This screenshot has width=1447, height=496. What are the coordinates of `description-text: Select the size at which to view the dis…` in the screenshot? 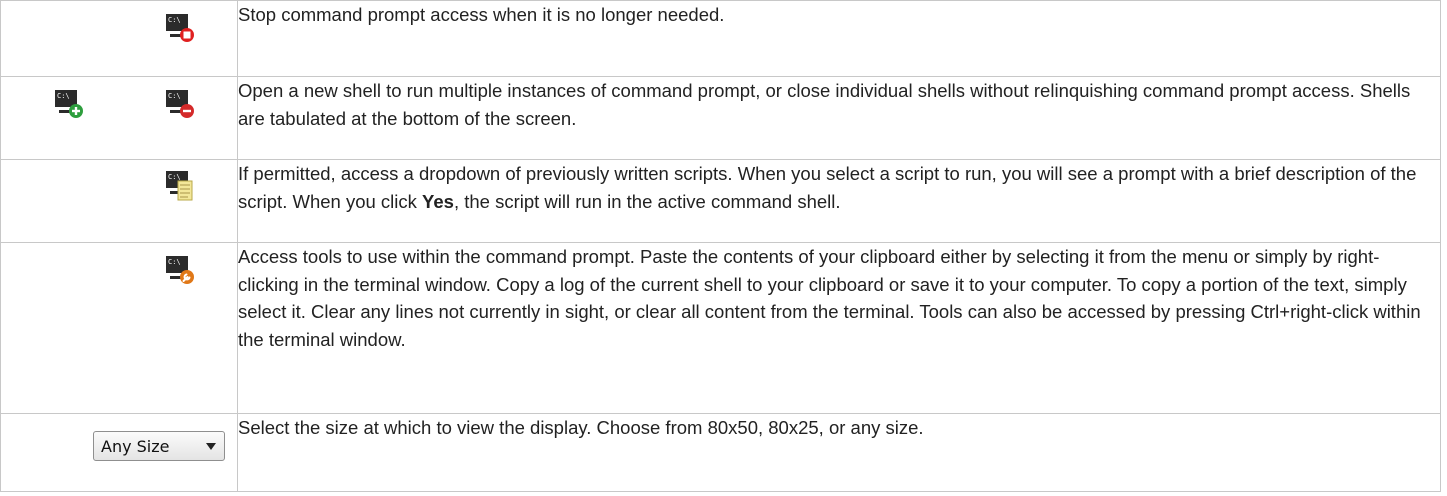 It's located at (839, 452).